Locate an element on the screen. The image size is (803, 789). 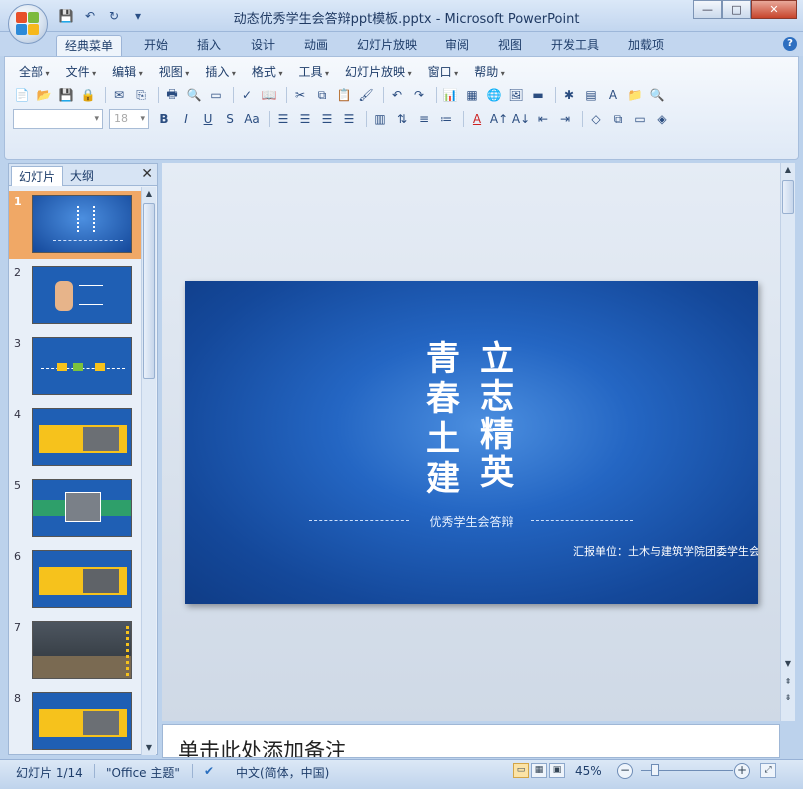
align-left-icon: ☰ is located at coordinates (283, 119).